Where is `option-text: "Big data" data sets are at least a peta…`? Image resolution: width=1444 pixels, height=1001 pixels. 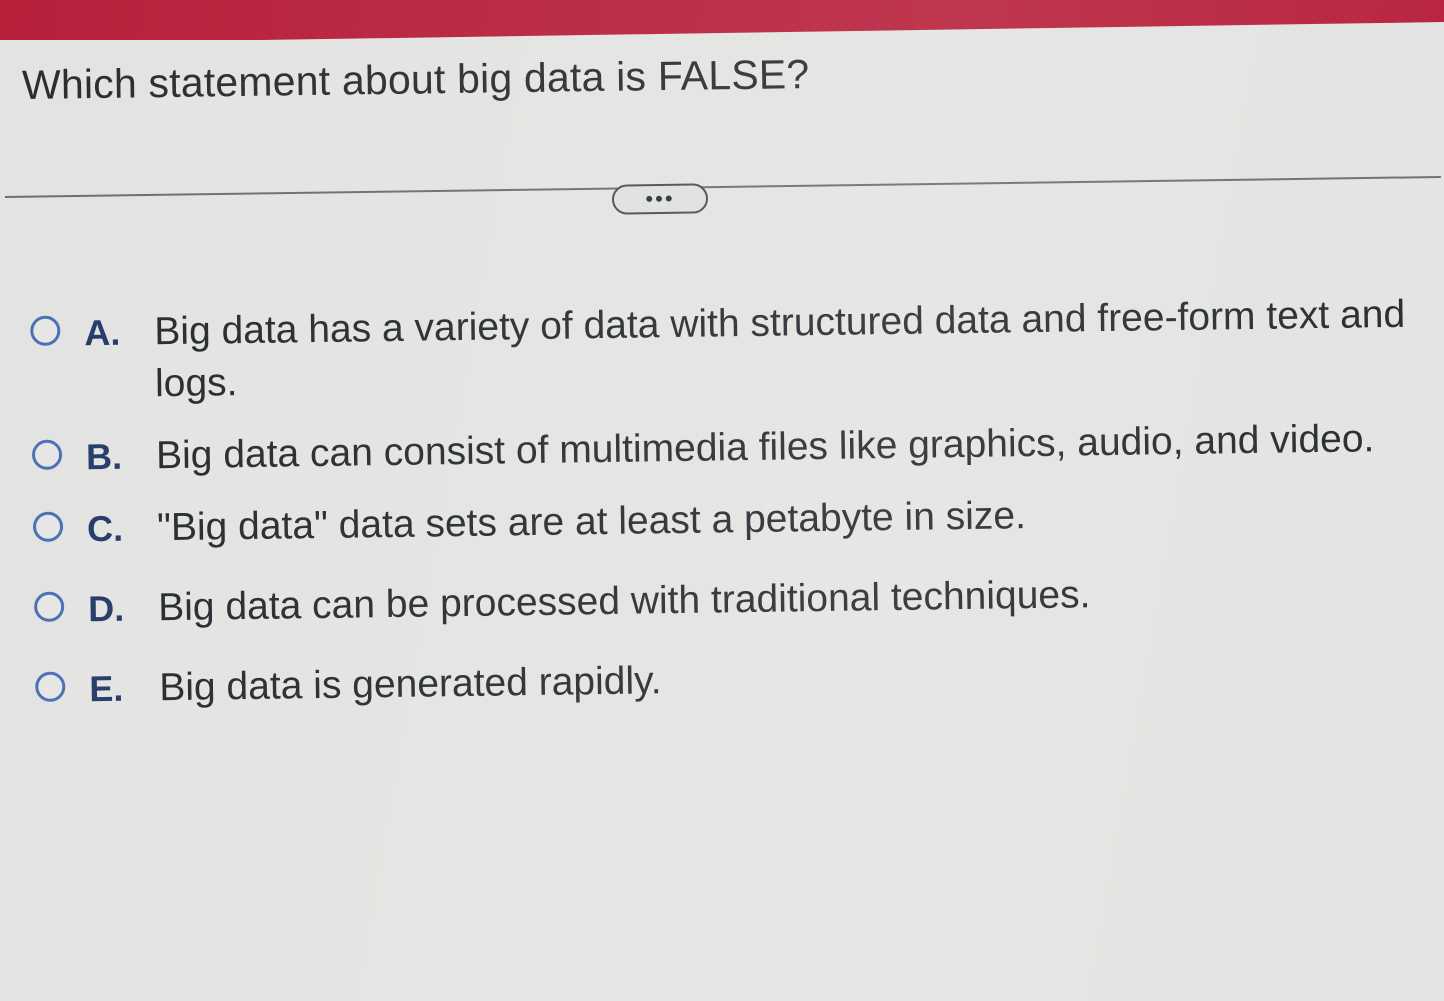 option-text: "Big data" data sets are at least a peta… is located at coordinates (591, 522).